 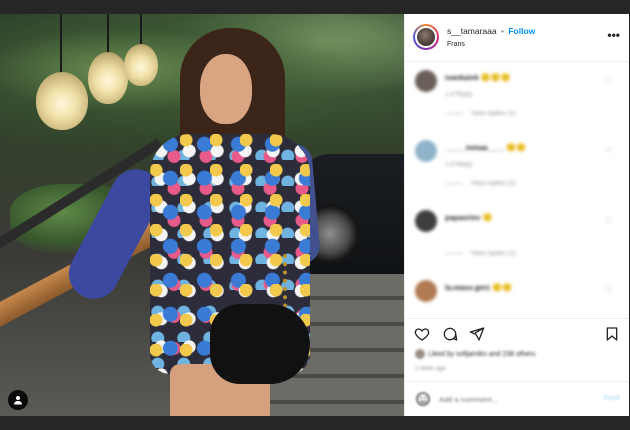 What do you see at coordinates (517, 295) in the screenshot?
I see `comment-item: la.mase.gm1 🙂🙂 ♡` at bounding box center [517, 295].